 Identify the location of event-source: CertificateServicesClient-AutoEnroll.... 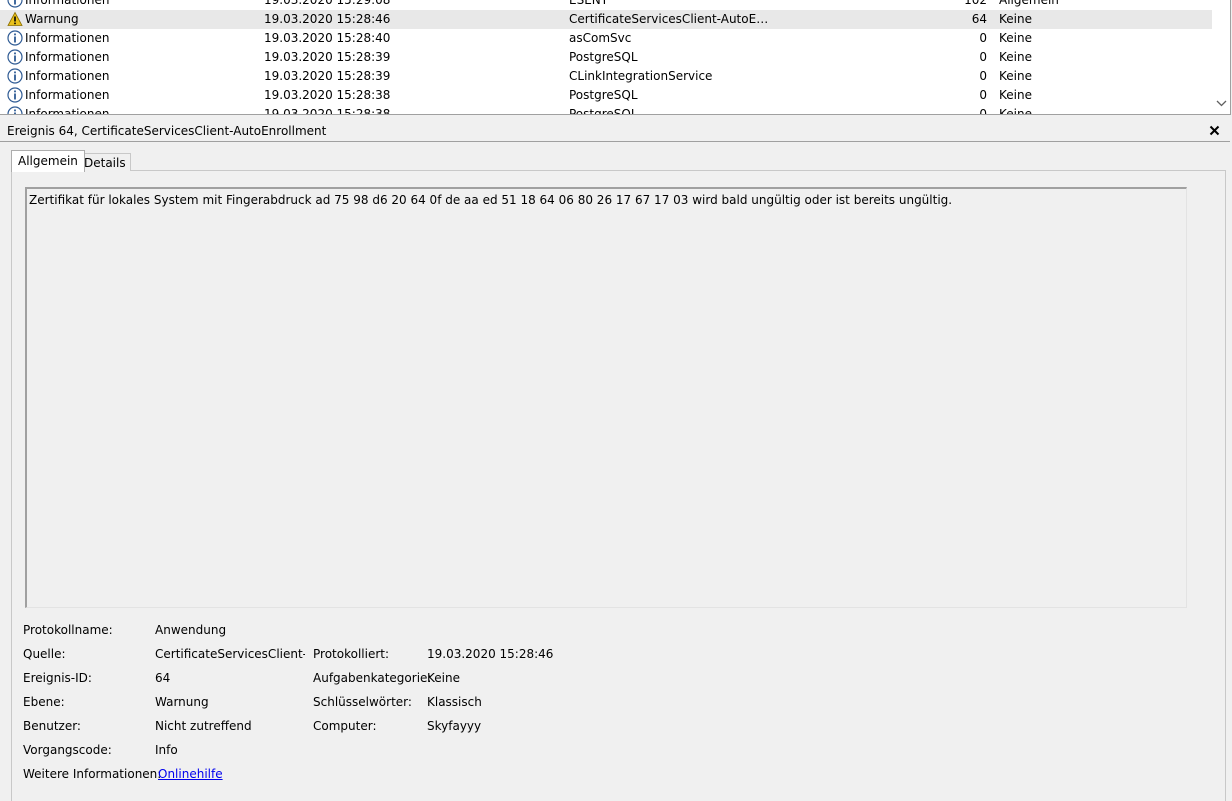
(671, 19).